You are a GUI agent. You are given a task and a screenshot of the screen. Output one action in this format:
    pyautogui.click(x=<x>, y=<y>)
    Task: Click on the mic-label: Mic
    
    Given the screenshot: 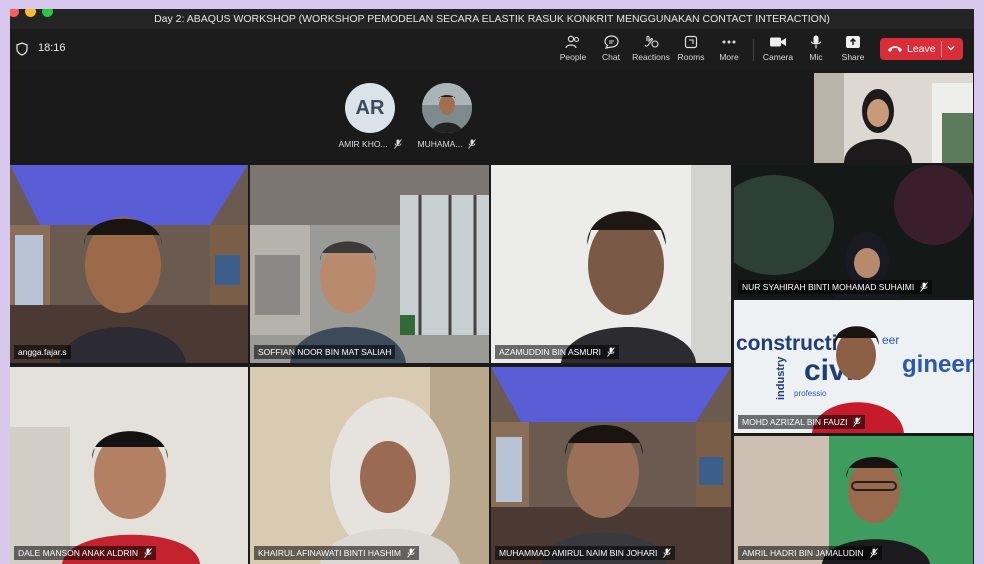 What is the action you would take?
    pyautogui.click(x=816, y=57)
    